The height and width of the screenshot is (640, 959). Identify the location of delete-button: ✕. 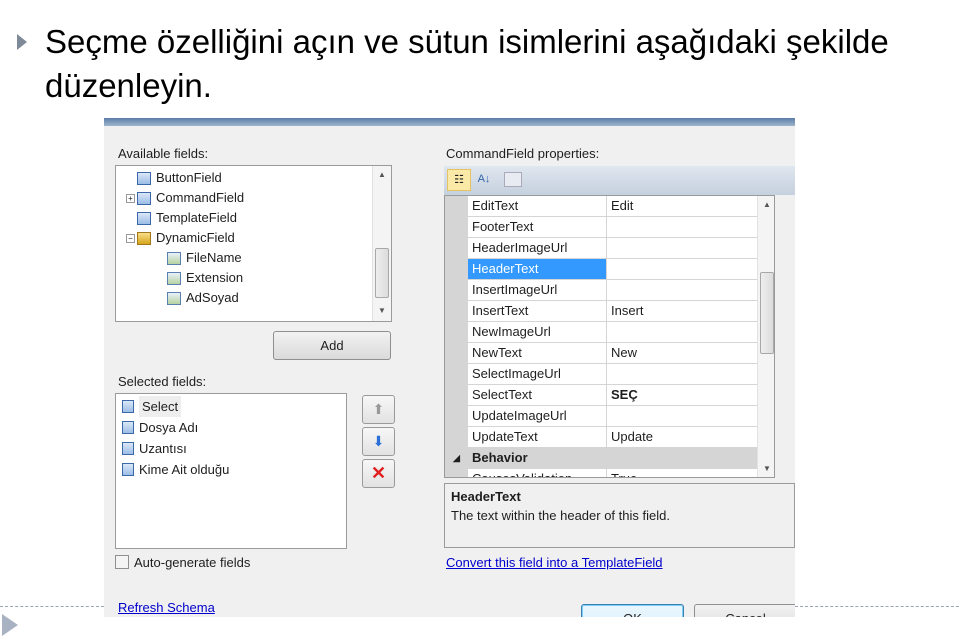
(378, 473).